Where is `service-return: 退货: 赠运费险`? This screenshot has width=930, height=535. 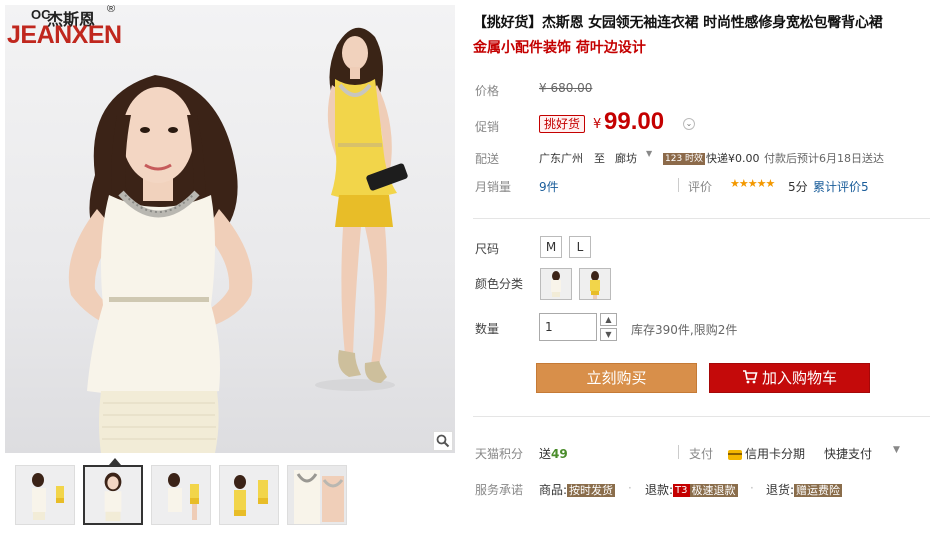 service-return: 退货: 赠运费险 is located at coordinates (804, 489).